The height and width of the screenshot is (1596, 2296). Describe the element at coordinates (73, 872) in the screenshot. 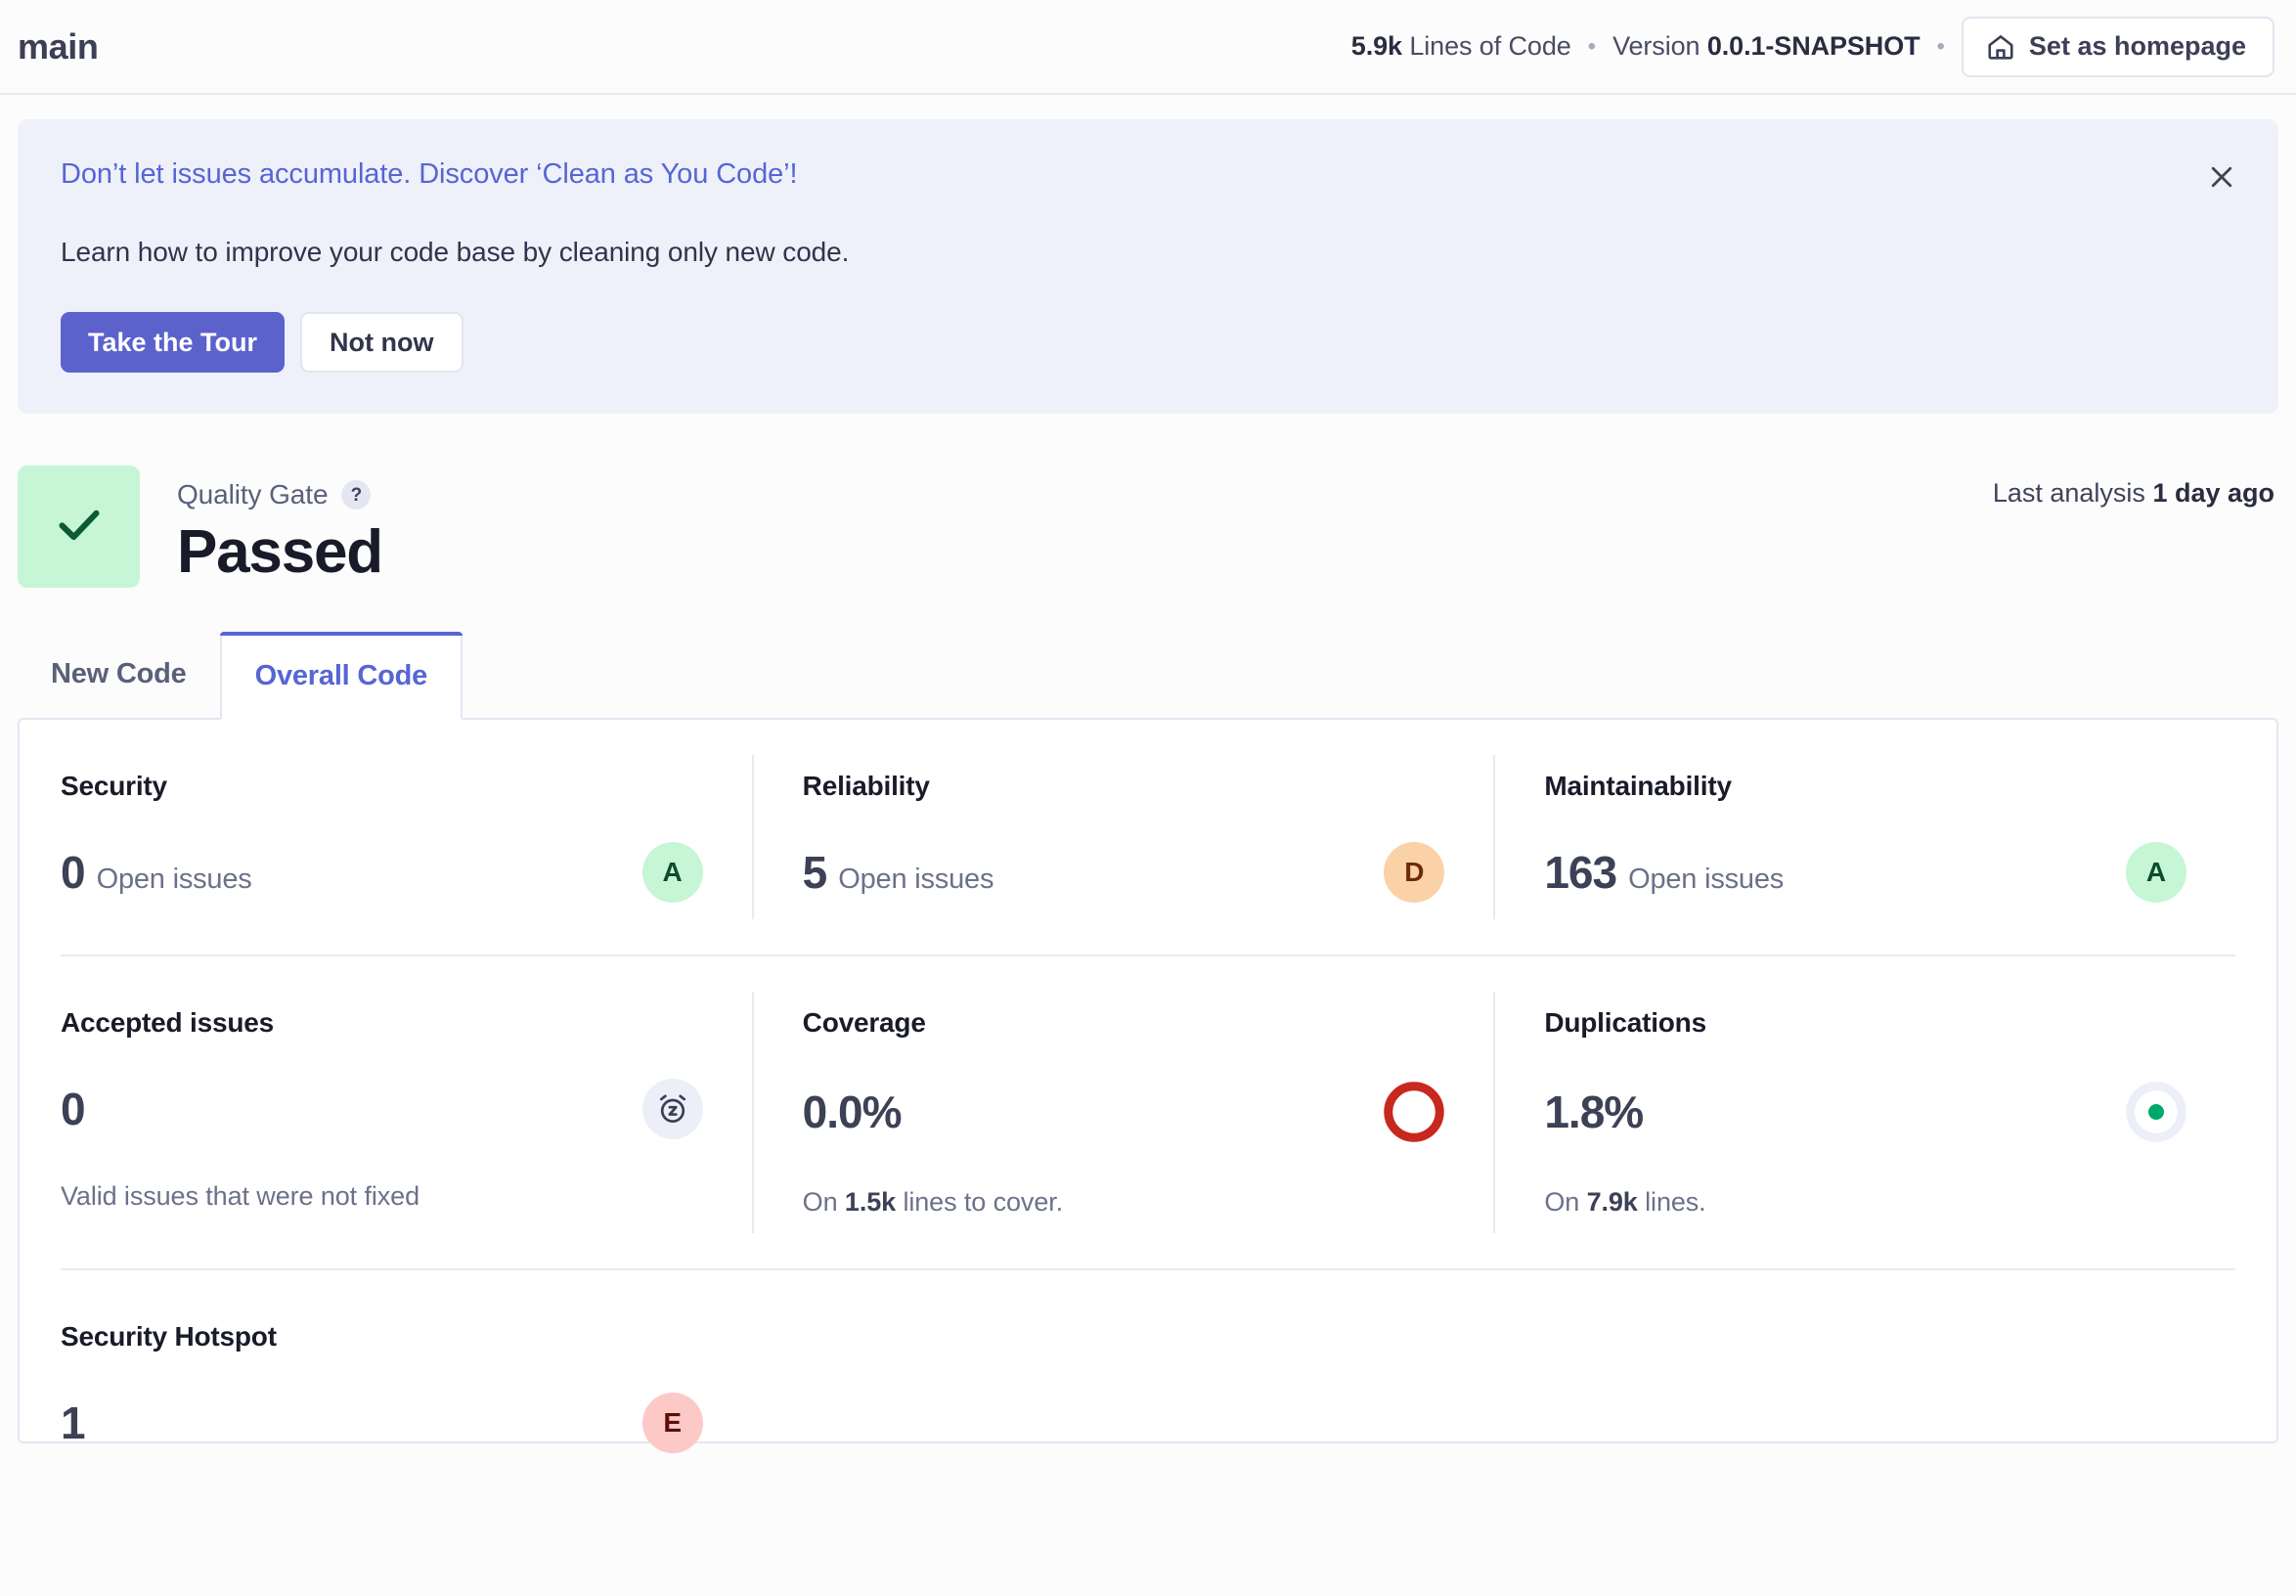

I see `metric-security-value: 0` at that location.